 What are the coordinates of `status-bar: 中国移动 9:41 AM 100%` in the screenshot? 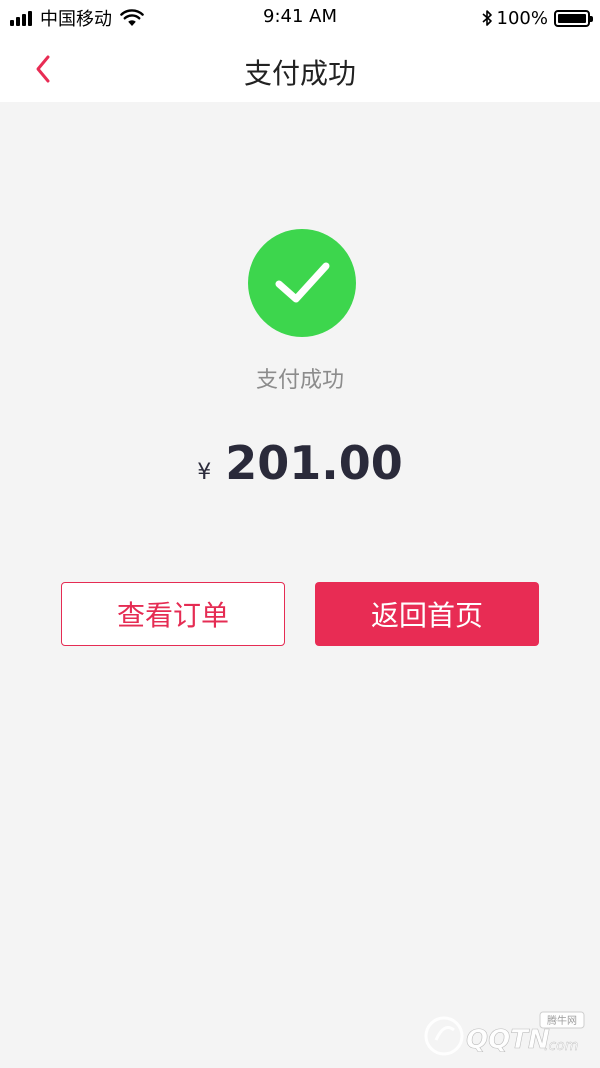 It's located at (300, 18).